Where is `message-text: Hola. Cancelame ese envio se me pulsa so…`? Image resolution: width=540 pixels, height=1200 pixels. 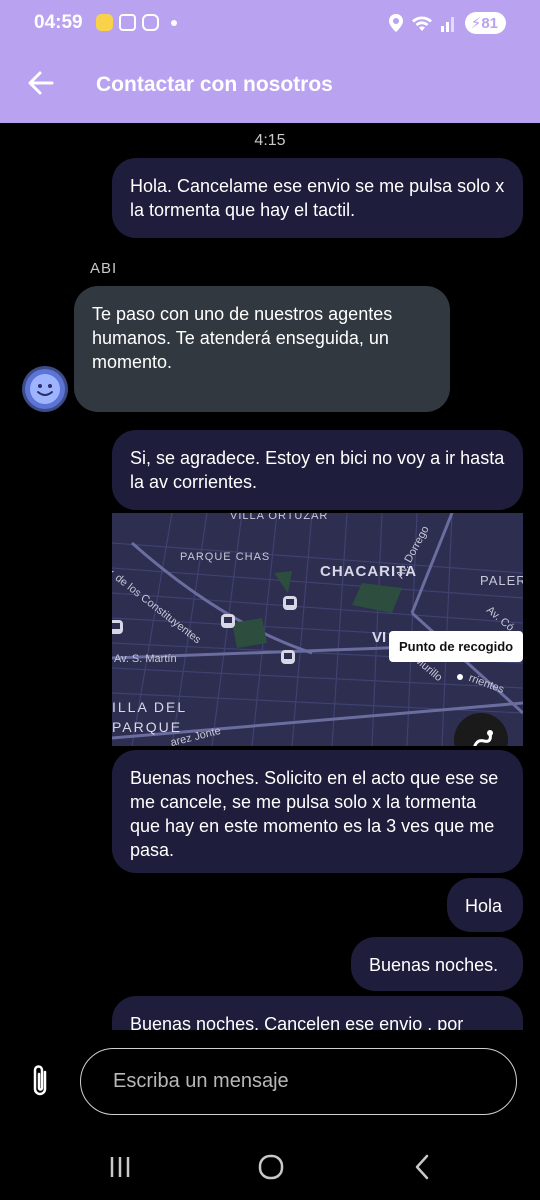 message-text: Hola. Cancelame ese envio se me pulsa so… is located at coordinates (317, 198).